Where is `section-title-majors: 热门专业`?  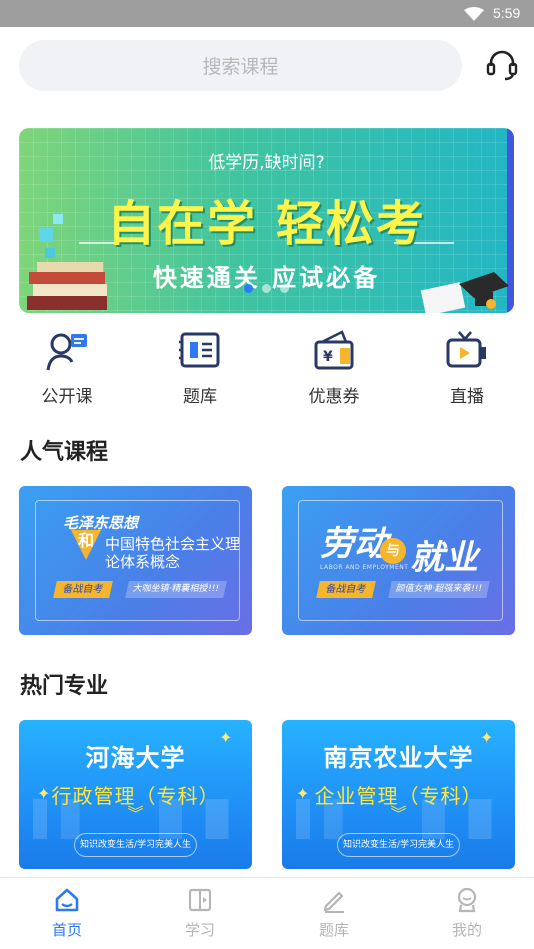 section-title-majors: 热门专业 is located at coordinates (64, 686).